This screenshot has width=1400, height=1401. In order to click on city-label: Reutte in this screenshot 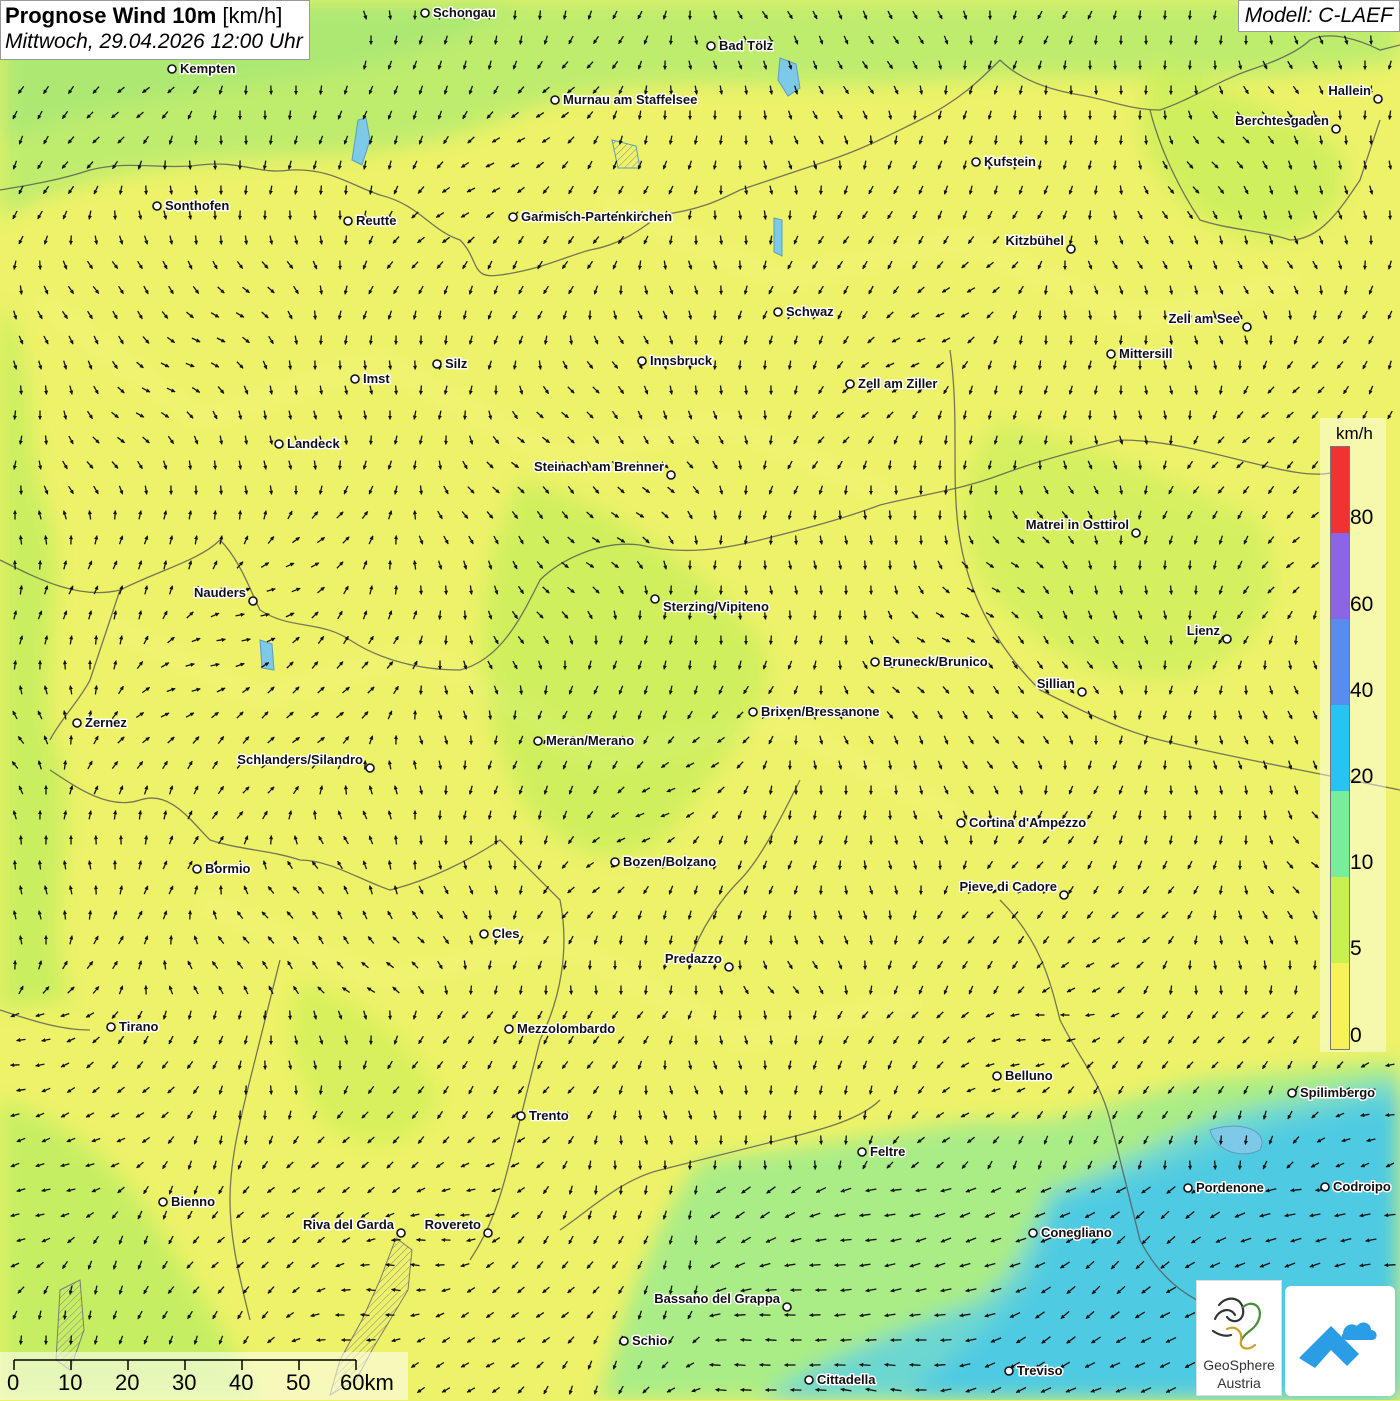, I will do `click(376, 220)`.